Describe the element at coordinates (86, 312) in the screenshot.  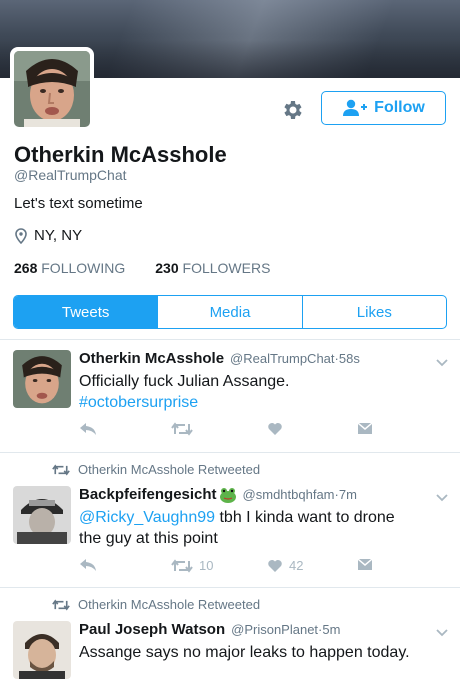
I see `tab-tweets: Tweets` at that location.